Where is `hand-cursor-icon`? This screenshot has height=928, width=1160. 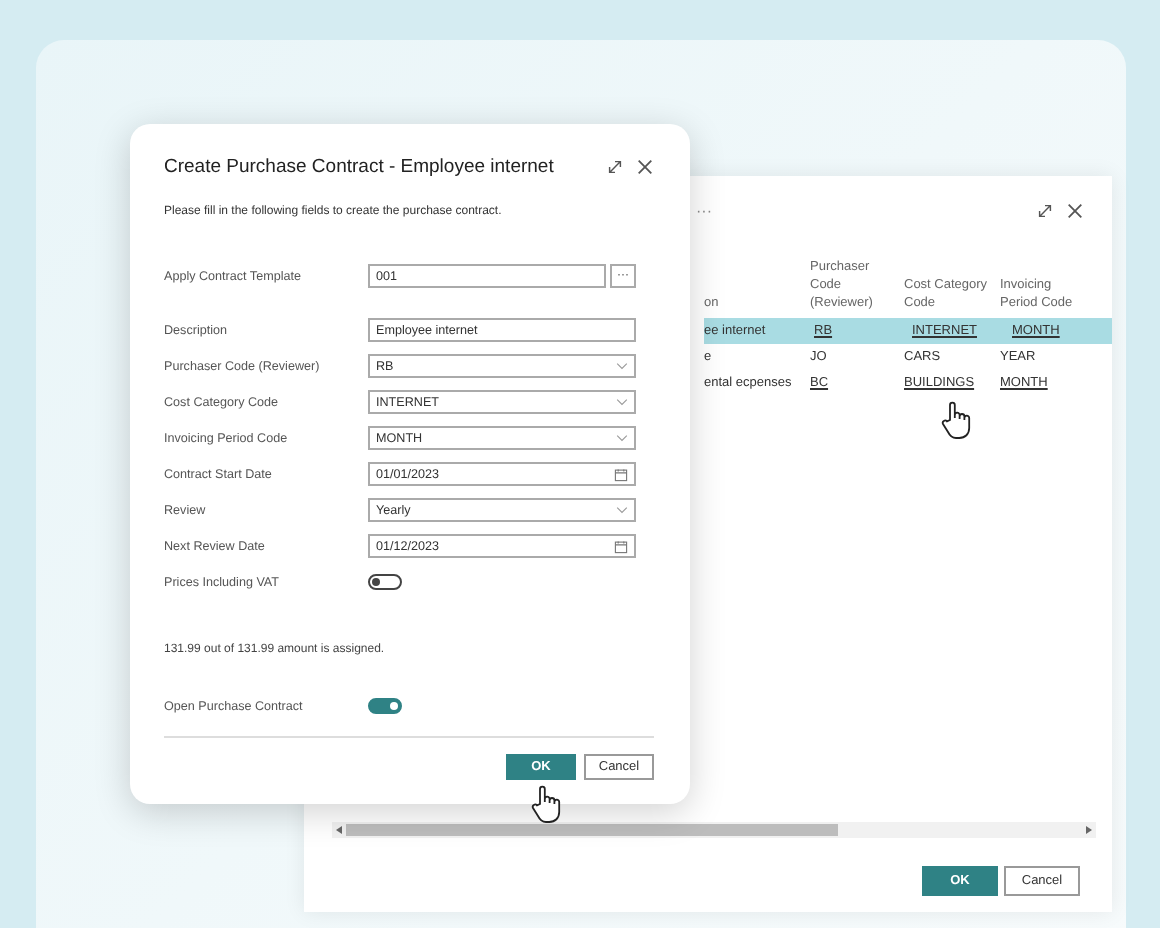 hand-cursor-icon is located at coordinates (956, 420).